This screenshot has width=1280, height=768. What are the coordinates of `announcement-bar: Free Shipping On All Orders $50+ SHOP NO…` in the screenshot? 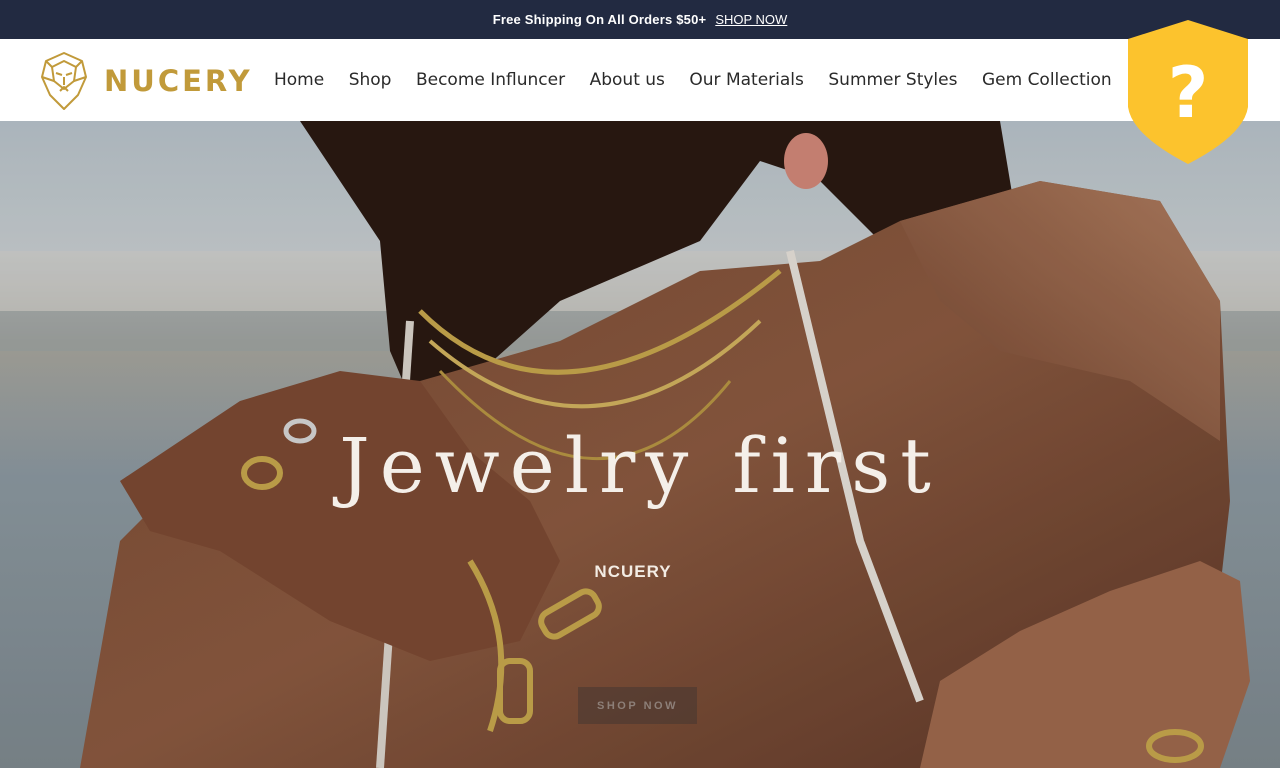 It's located at (640, 19).